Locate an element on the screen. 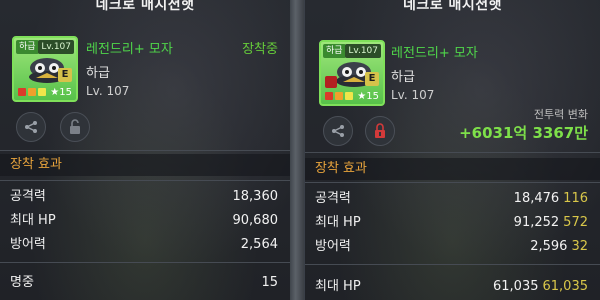 The image size is (600, 300). lock-icon is located at coordinates (380, 130).